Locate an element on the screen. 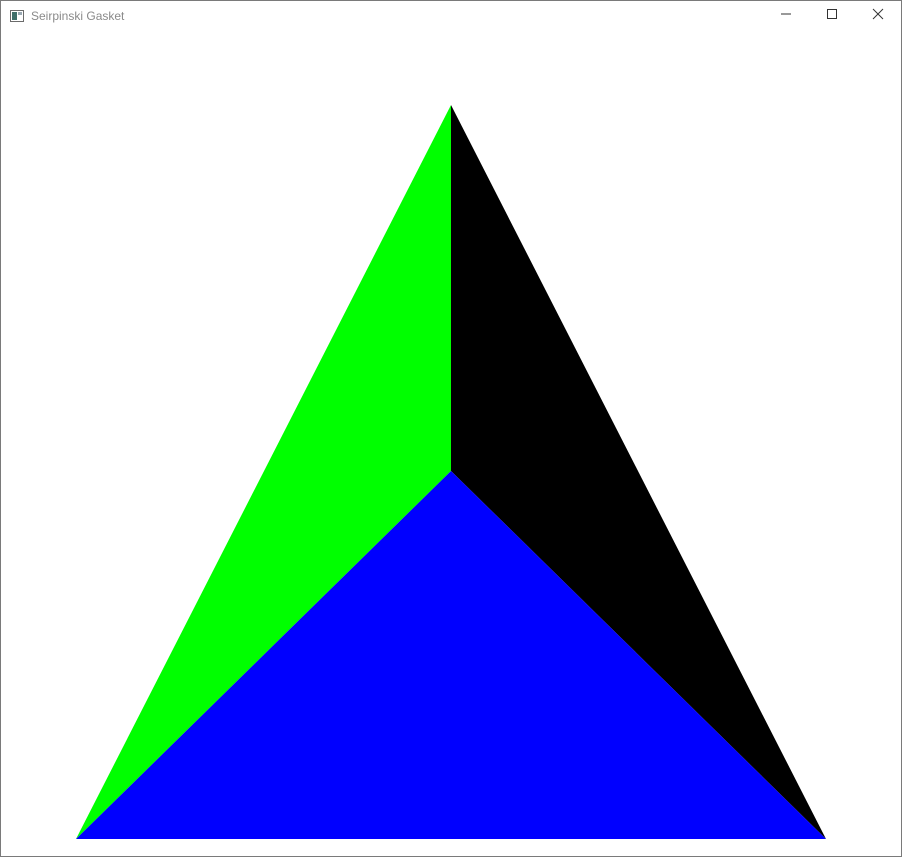 The image size is (902, 861). maximize-button is located at coordinates (832, 16).